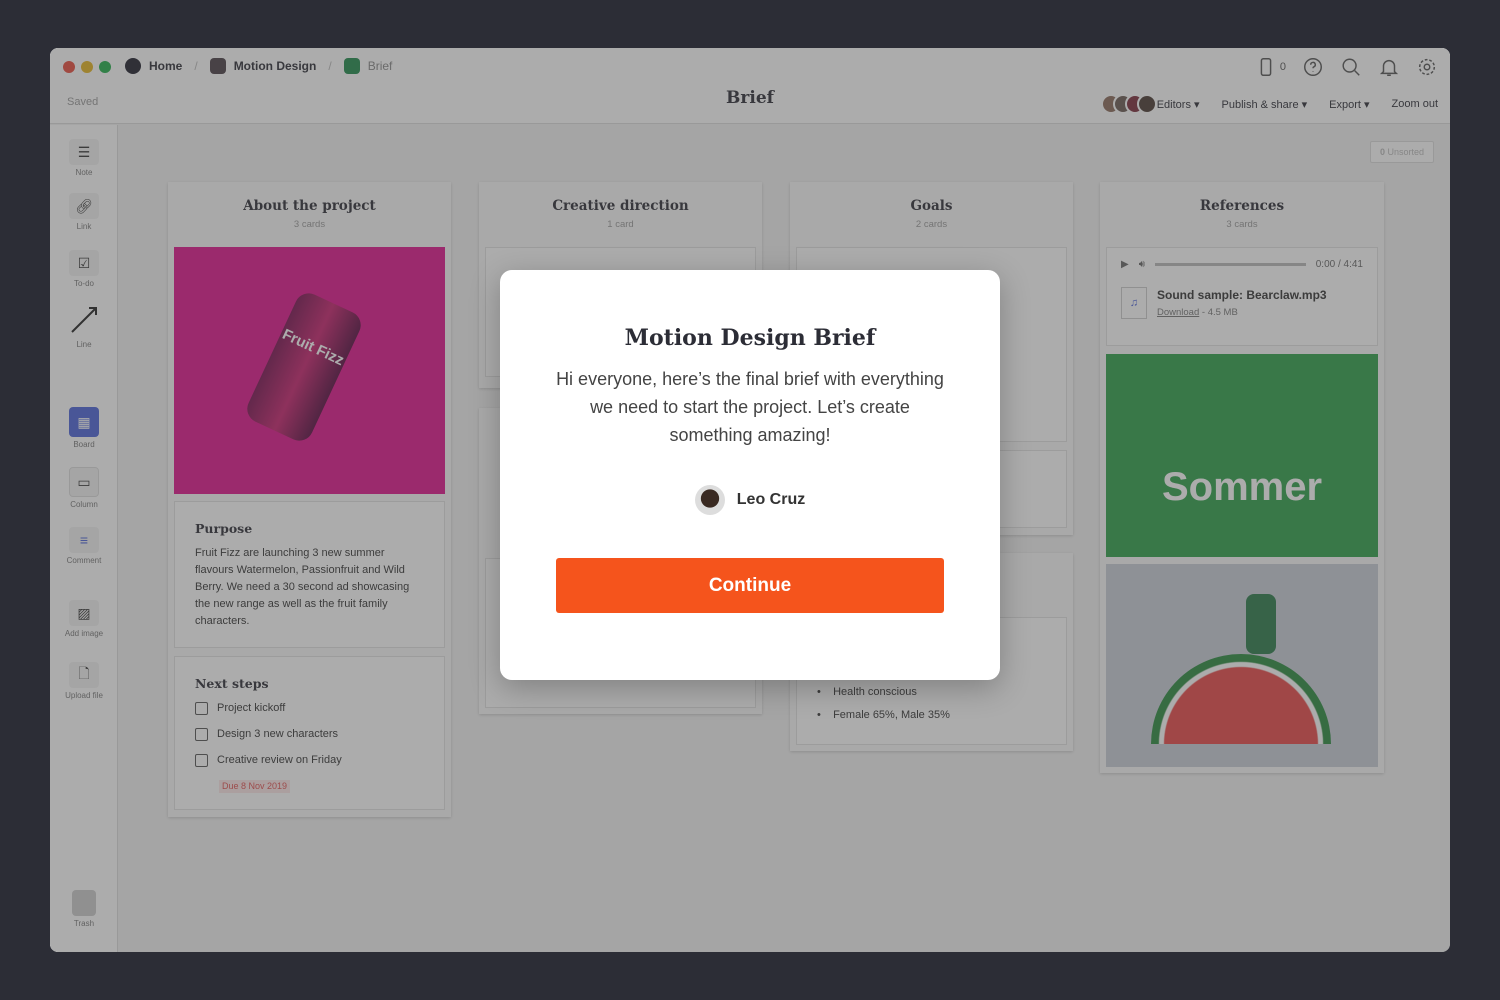 The width and height of the screenshot is (1500, 1000). I want to click on continue-button: Continue, so click(750, 585).